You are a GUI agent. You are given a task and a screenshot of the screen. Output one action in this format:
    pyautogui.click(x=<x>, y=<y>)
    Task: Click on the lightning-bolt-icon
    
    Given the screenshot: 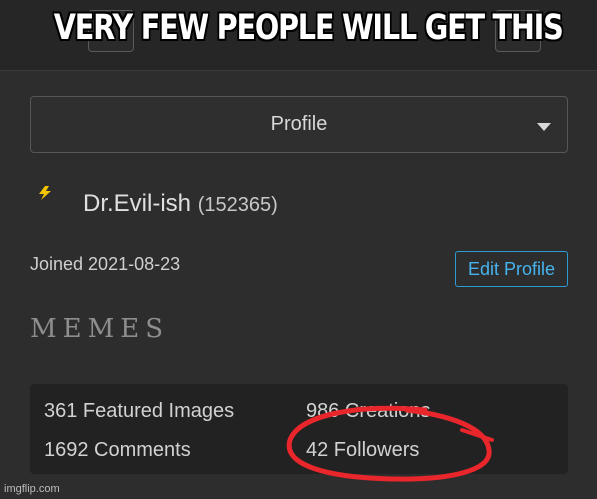 What is the action you would take?
    pyautogui.click(x=45, y=193)
    